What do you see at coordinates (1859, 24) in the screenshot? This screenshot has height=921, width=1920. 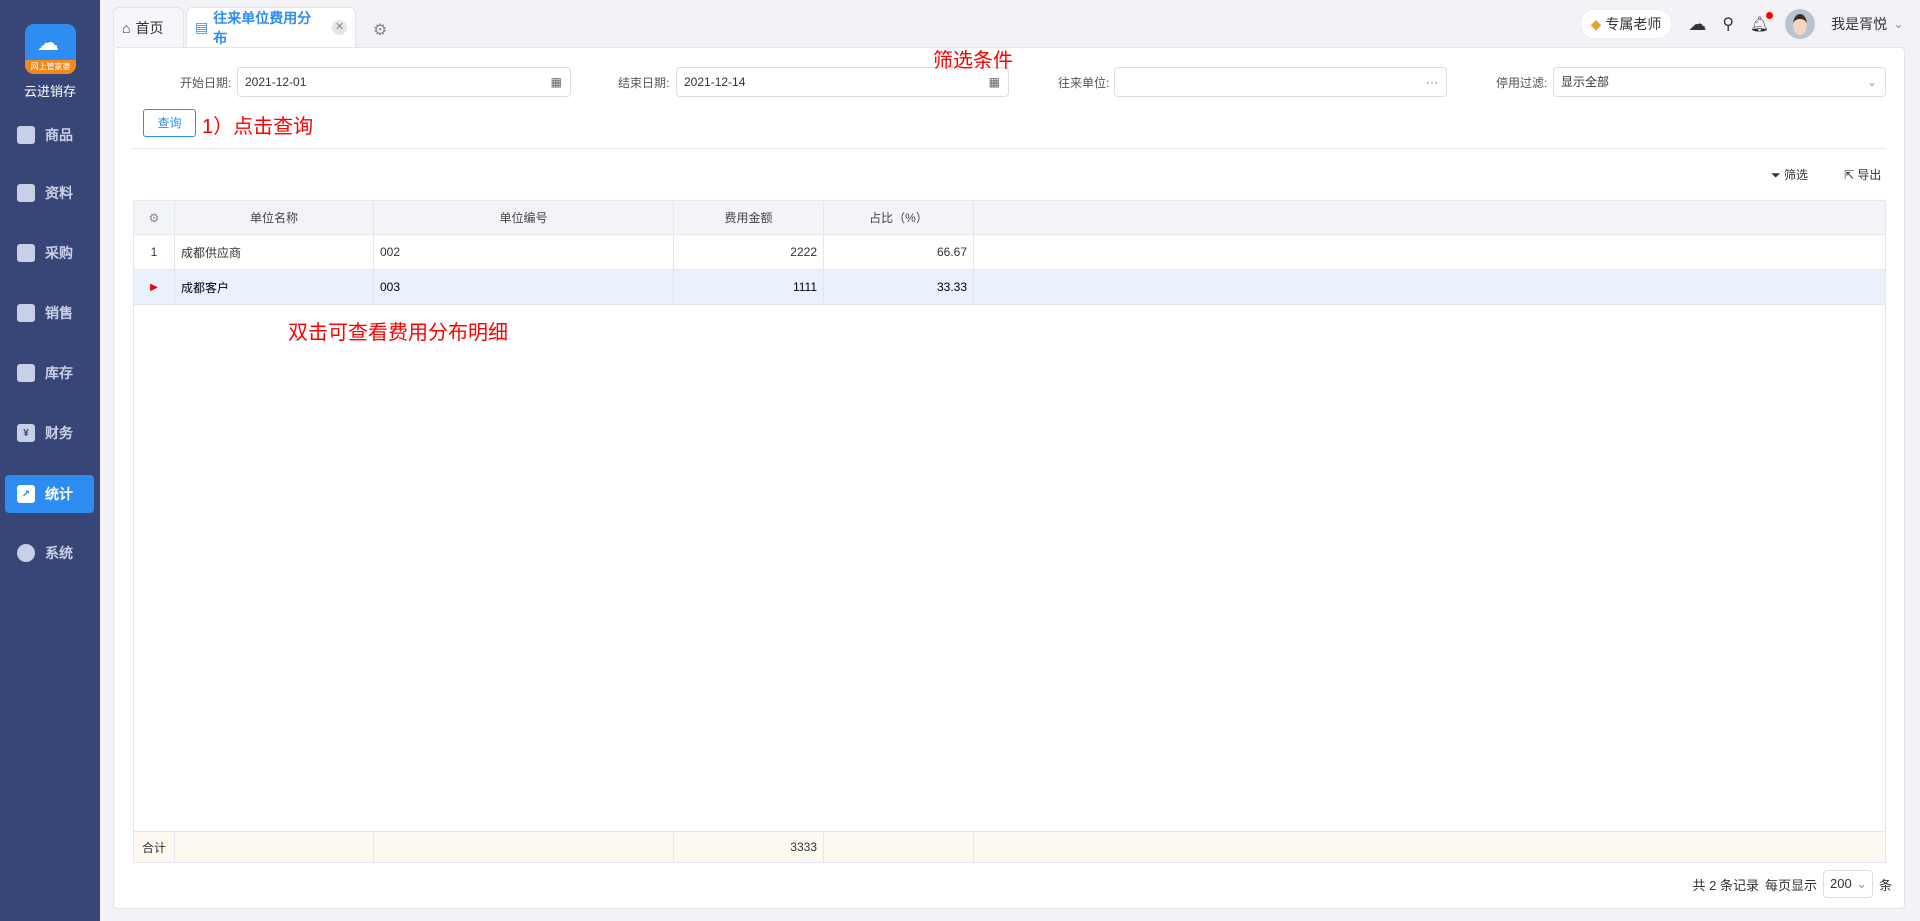 I see `user-name: 我是胥悦` at bounding box center [1859, 24].